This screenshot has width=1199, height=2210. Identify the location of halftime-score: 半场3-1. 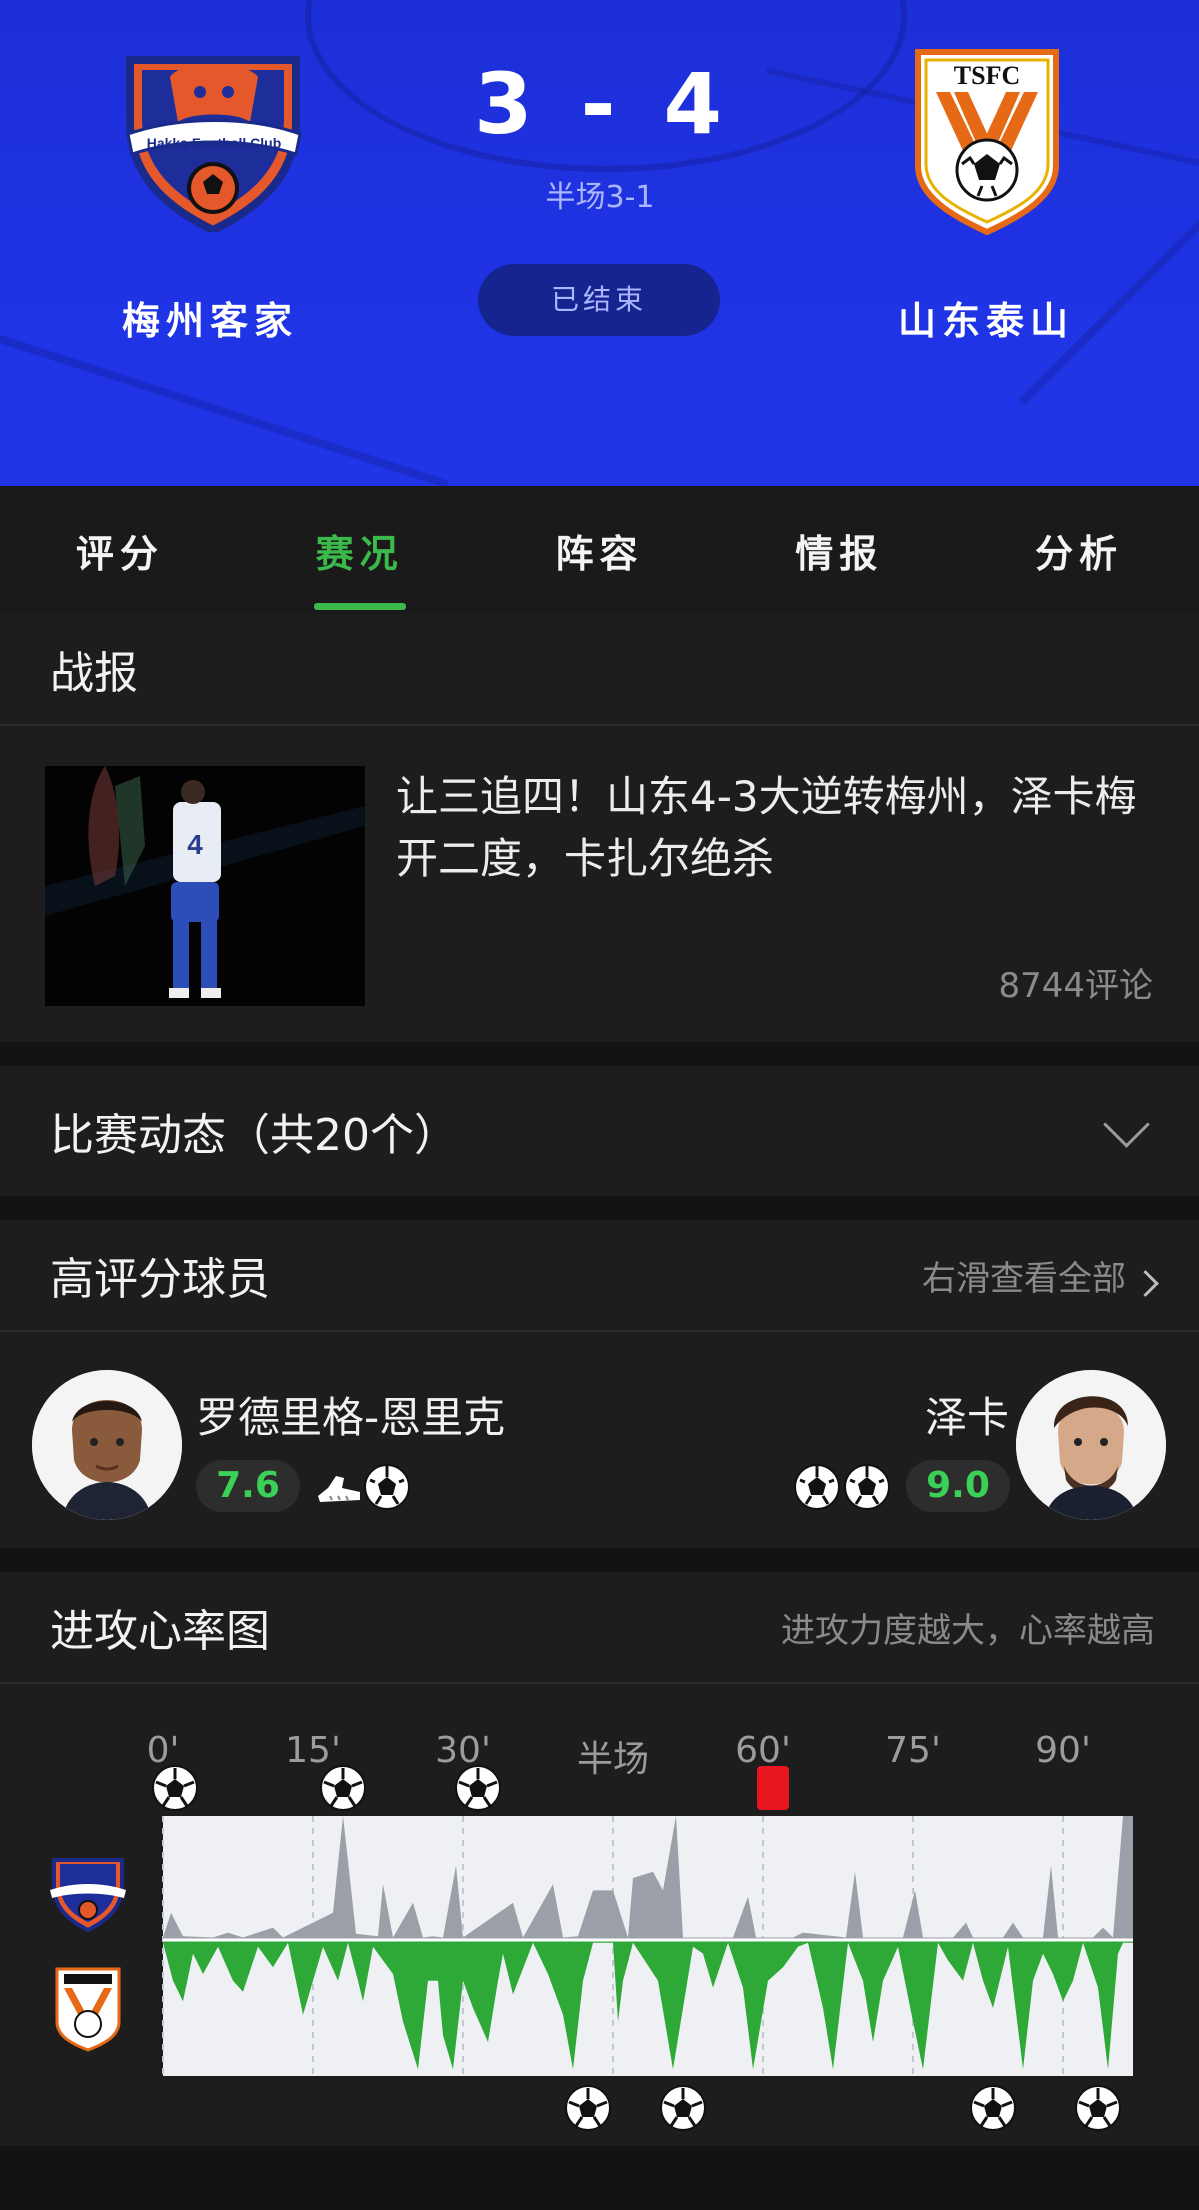
(600, 197).